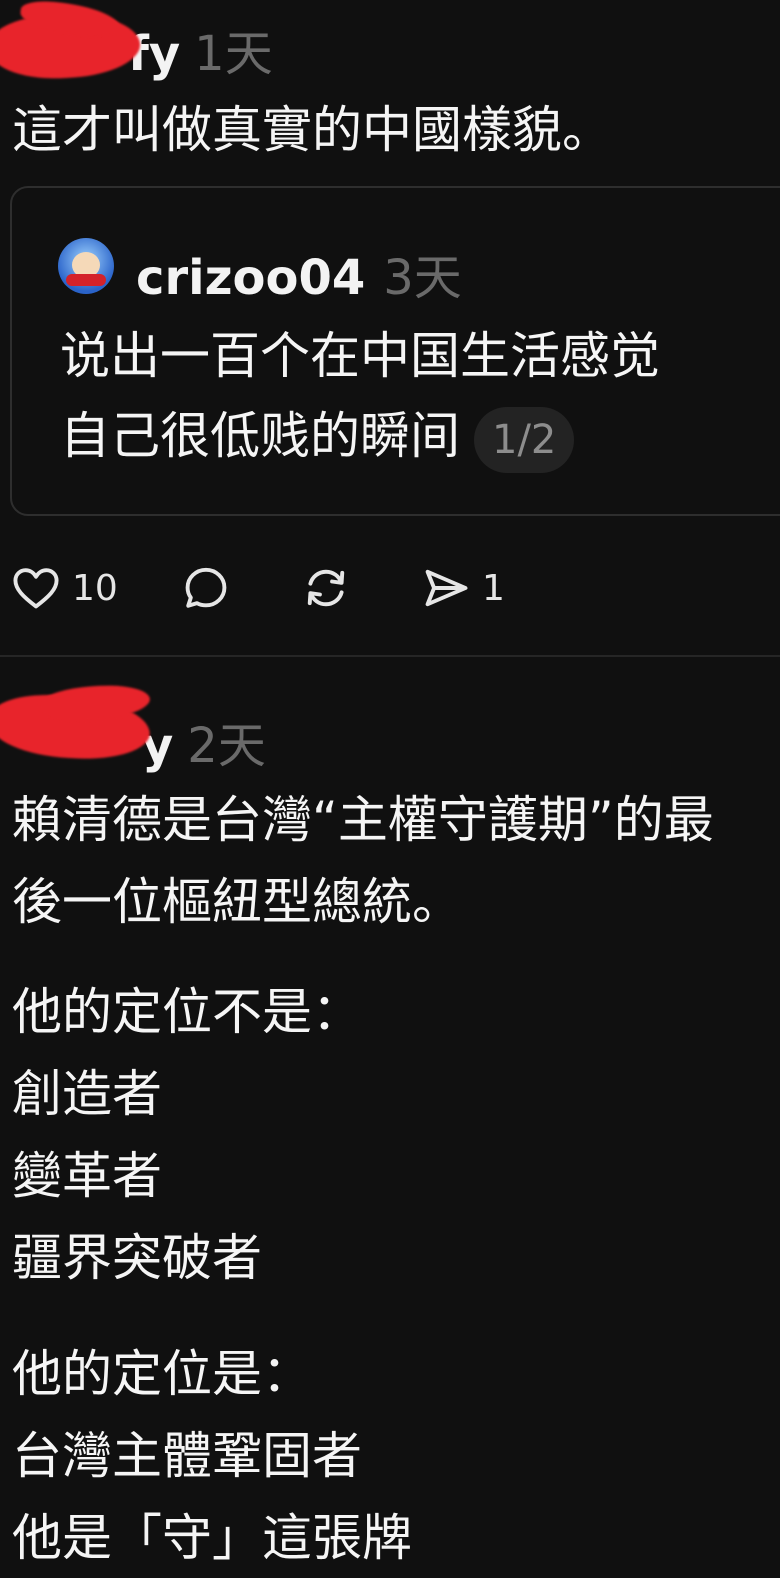 Image resolution: width=780 pixels, height=1578 pixels. What do you see at coordinates (187, 1456) in the screenshot?
I see `post2-line: 台灣主體鞏固者` at bounding box center [187, 1456].